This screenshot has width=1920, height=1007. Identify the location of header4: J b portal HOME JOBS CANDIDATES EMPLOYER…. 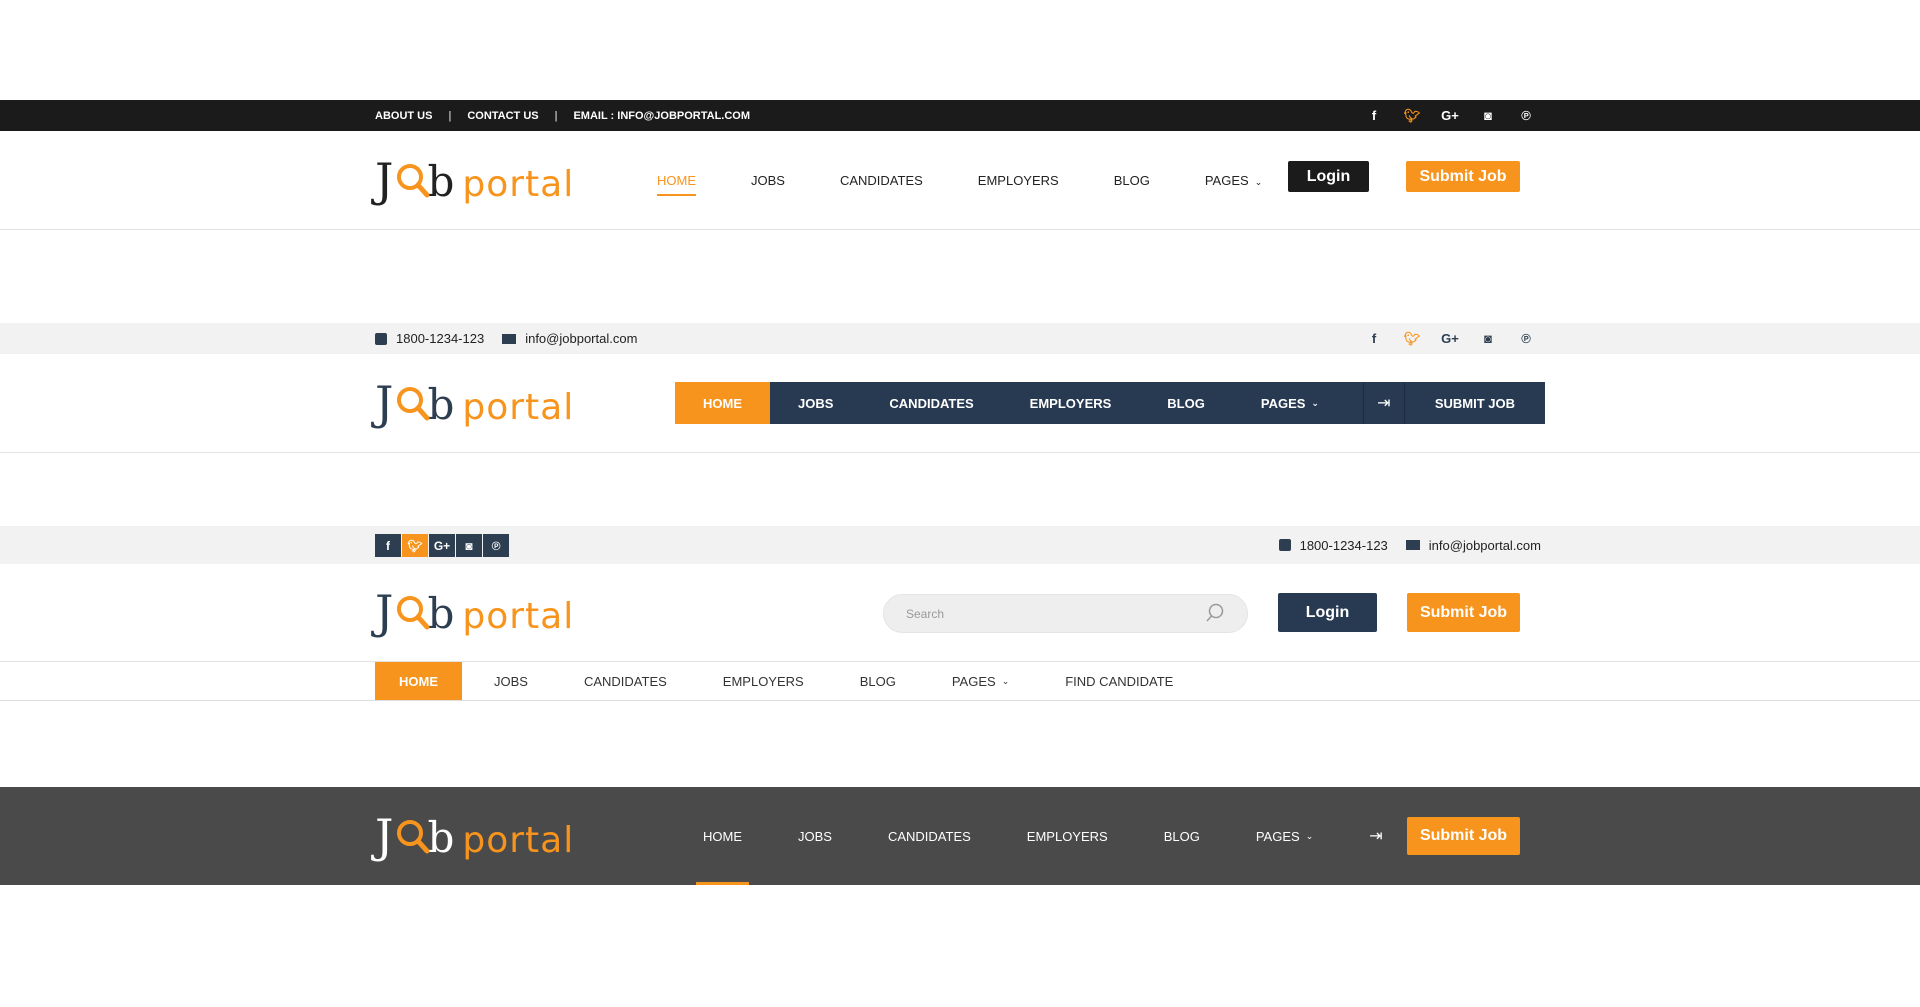
(960, 836).